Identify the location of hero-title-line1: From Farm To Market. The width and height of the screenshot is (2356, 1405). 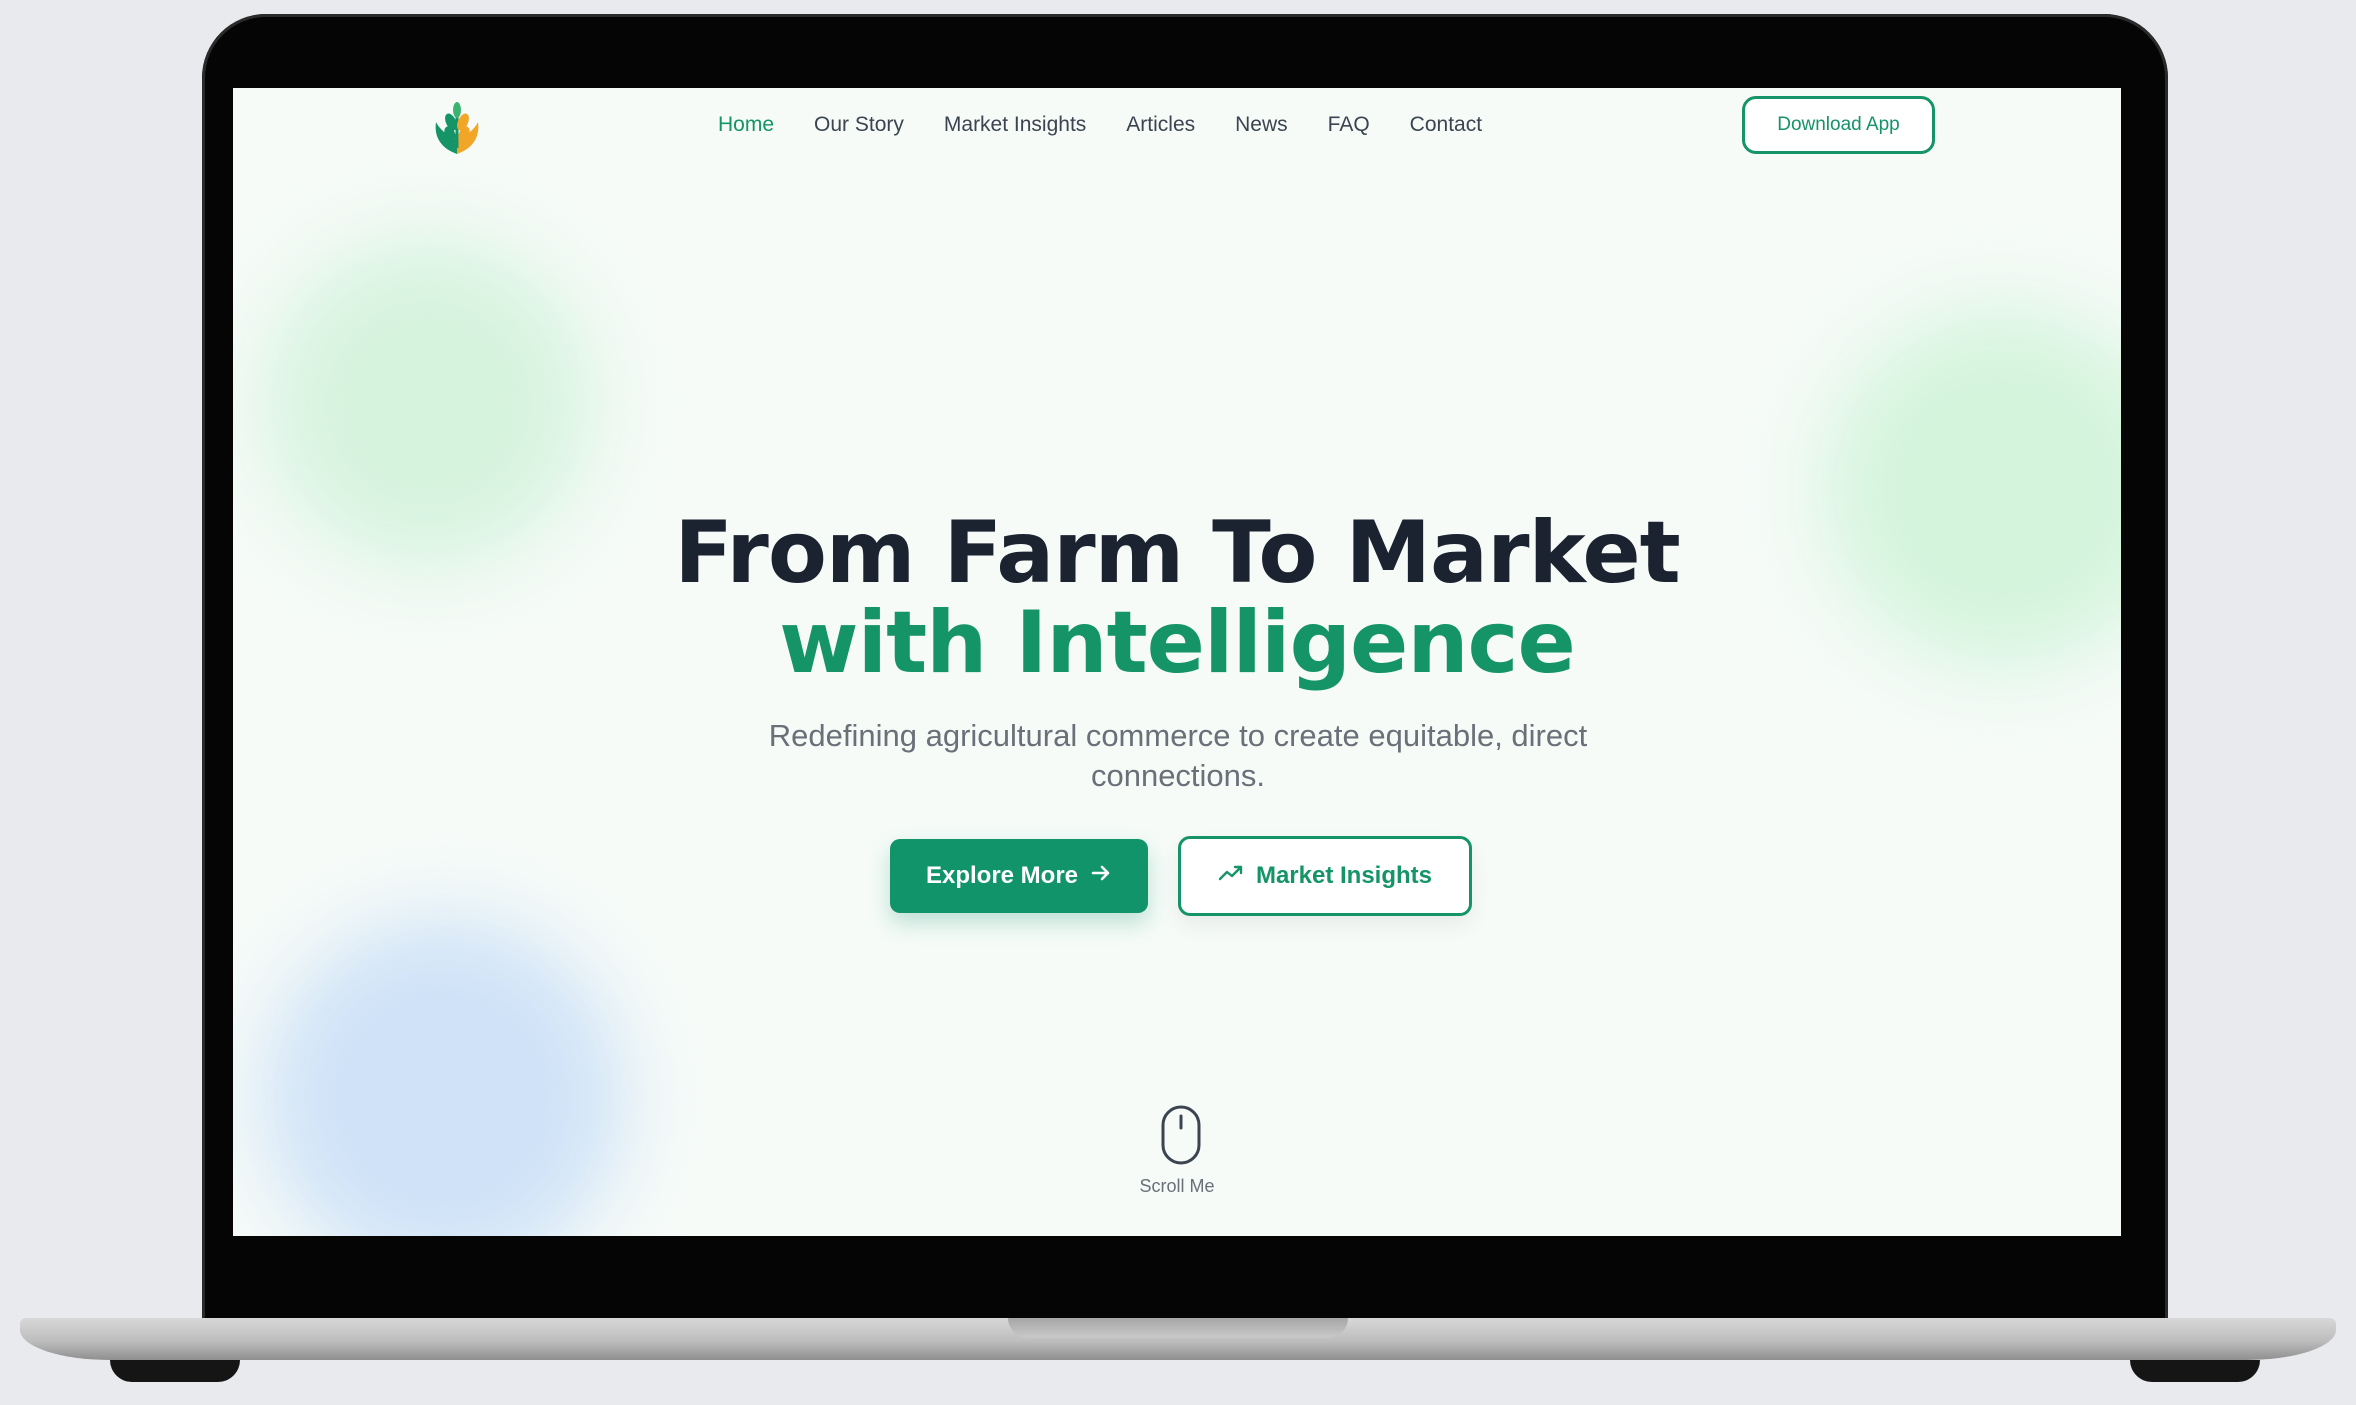
(1177, 553).